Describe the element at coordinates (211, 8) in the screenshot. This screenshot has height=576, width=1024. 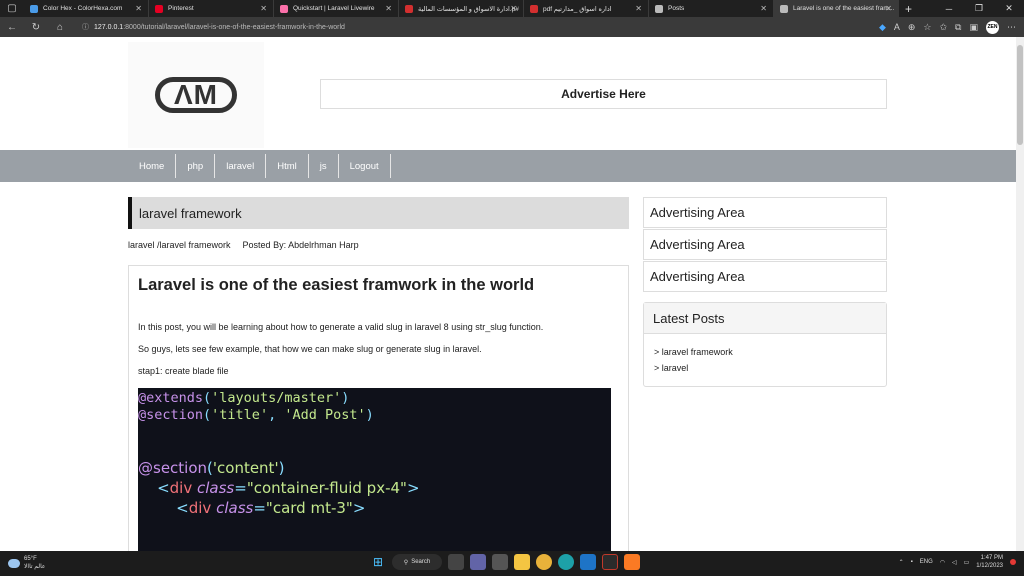
I see `browser-tab: Pinterest ✕` at that location.